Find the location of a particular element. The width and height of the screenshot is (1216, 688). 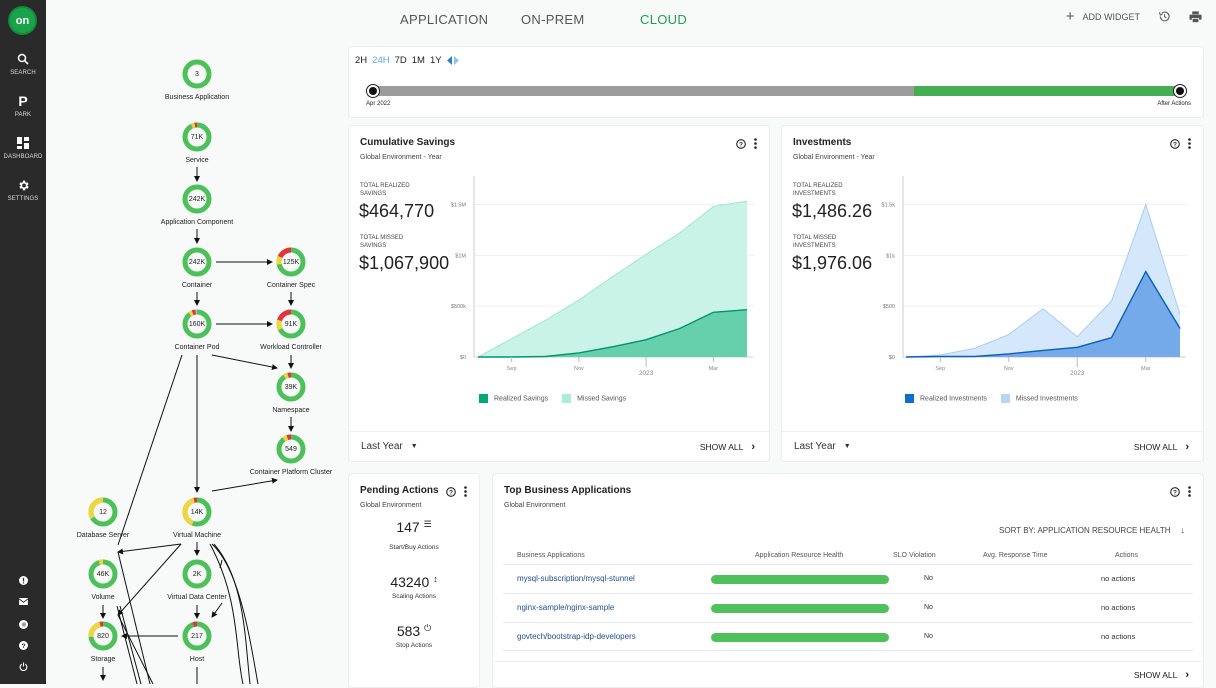

realized-investments-value: $1,486.26 is located at coordinates (832, 211).